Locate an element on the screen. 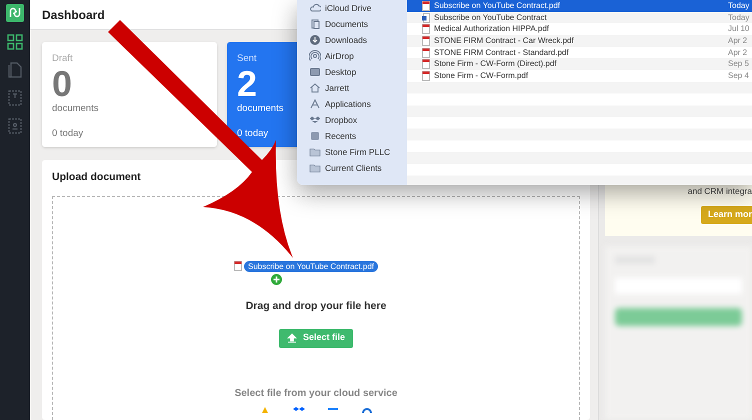  drive-icon is located at coordinates (265, 409).